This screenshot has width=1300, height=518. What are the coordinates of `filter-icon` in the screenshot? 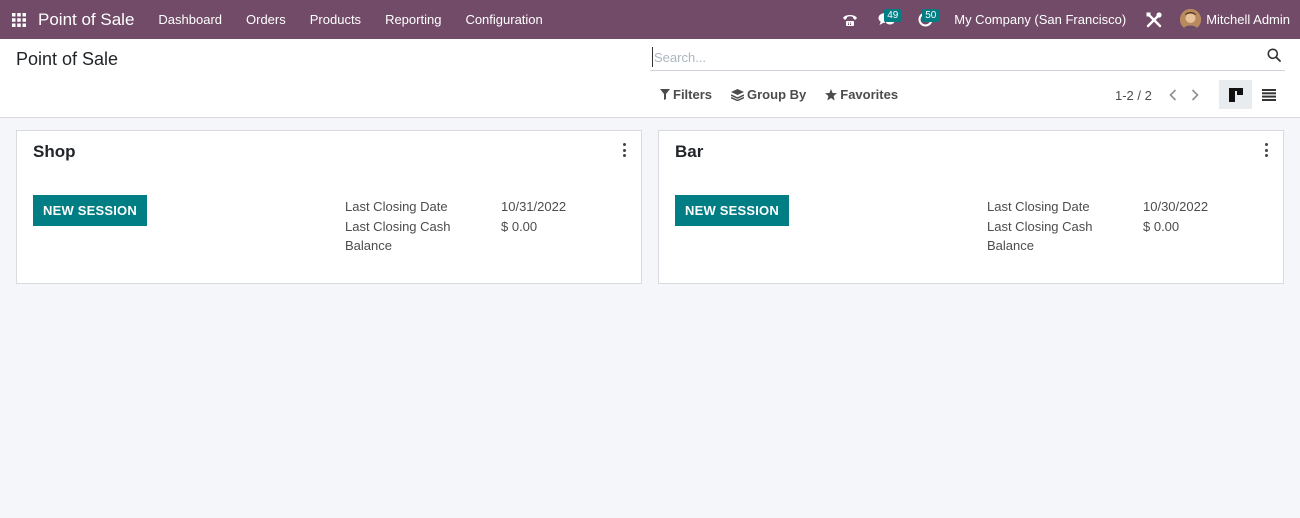 It's located at (665, 94).